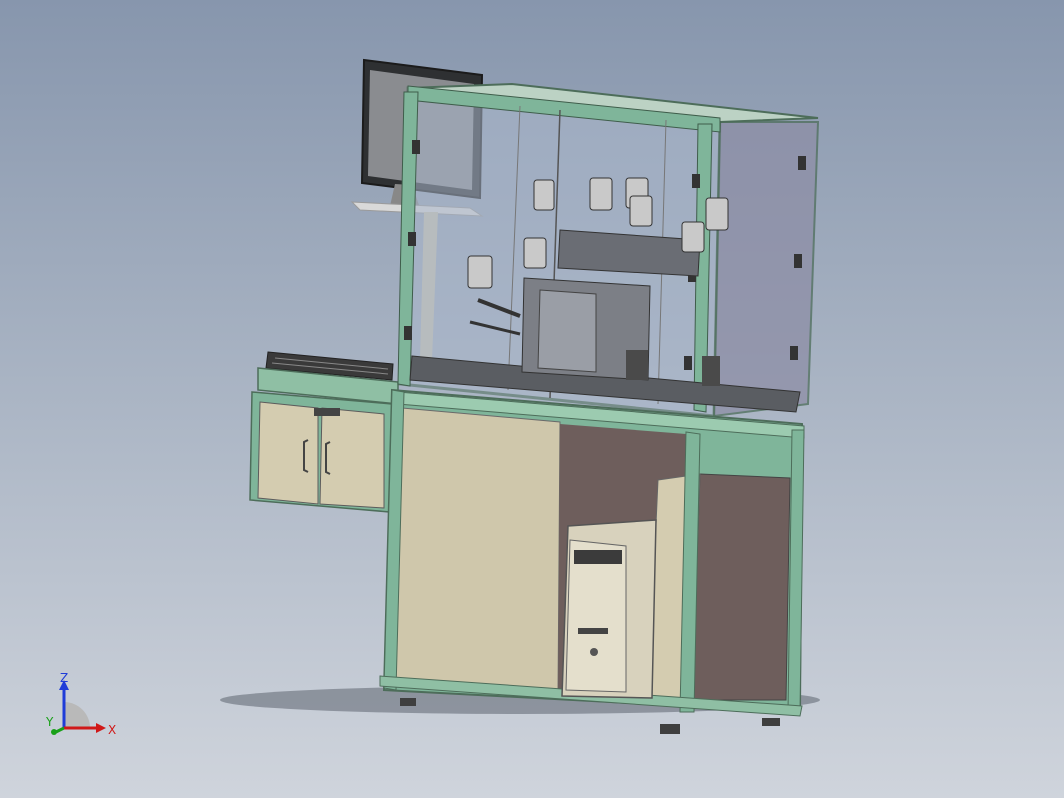 Image resolution: width=1064 pixels, height=798 pixels. I want to click on y-axis-label: Y, so click(49, 722).